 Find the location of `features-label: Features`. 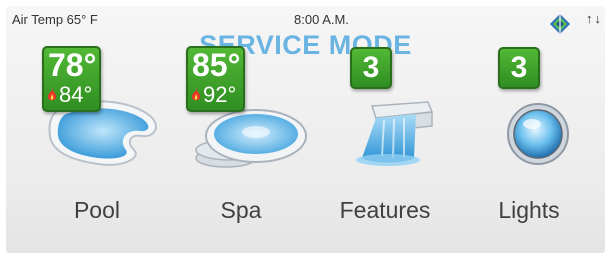

features-label: Features is located at coordinates (385, 210).